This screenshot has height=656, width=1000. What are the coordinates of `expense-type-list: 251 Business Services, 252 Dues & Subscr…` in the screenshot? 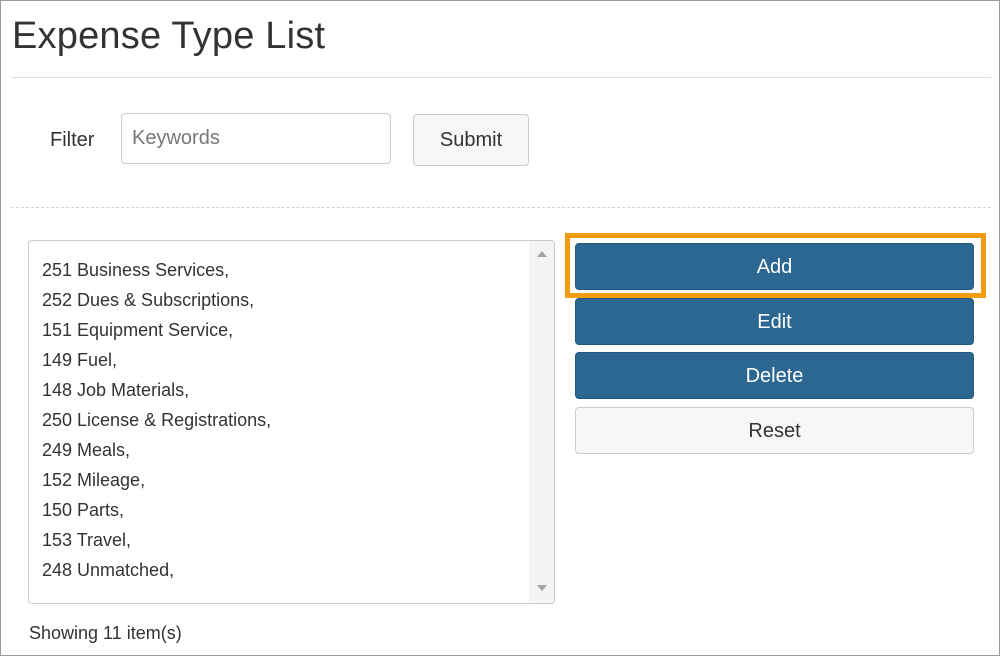 It's located at (156, 420).